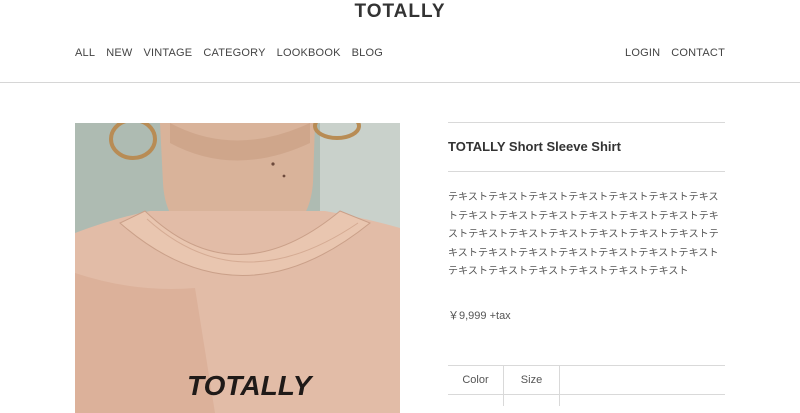  I want to click on neck-mole, so click(273, 164).